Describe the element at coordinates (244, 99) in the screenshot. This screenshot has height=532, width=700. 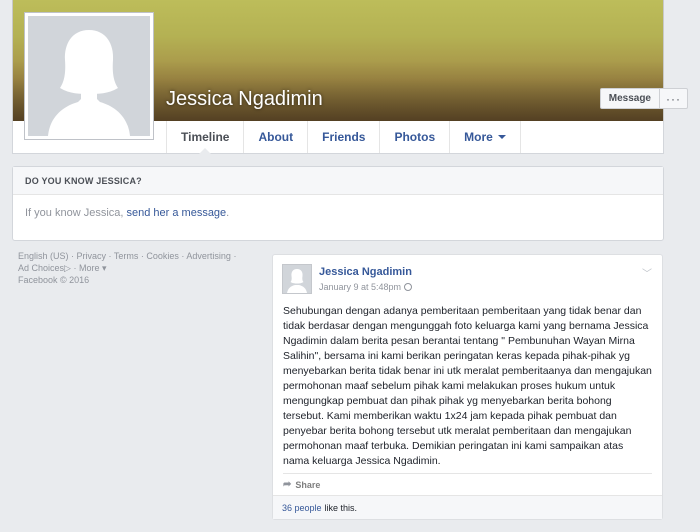
I see `profile-name: Jessica Ngadimin` at that location.